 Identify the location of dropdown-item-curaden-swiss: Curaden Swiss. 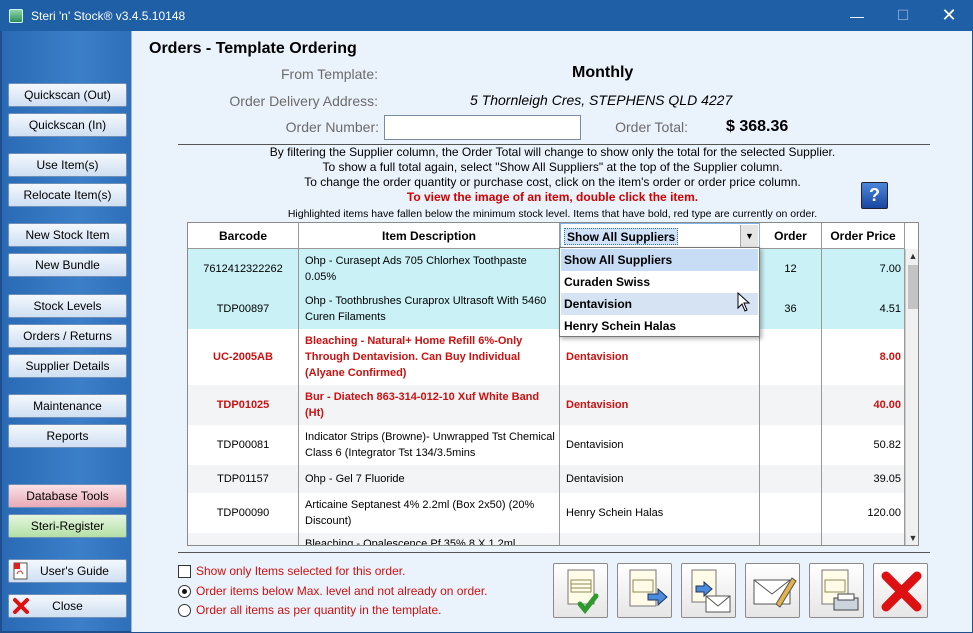
(659, 282).